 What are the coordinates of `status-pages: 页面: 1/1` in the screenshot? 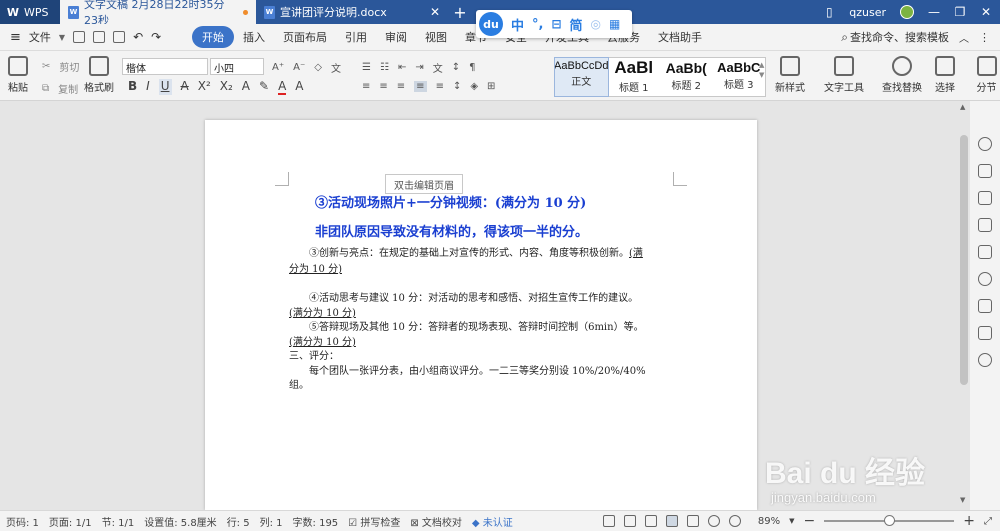 It's located at (70, 521).